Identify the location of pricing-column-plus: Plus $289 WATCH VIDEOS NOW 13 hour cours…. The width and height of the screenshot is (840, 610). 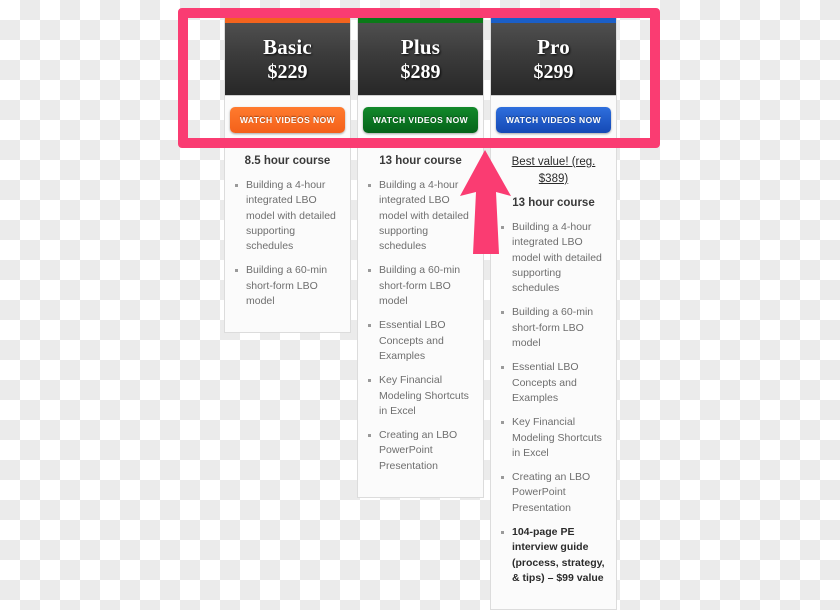
(420, 258).